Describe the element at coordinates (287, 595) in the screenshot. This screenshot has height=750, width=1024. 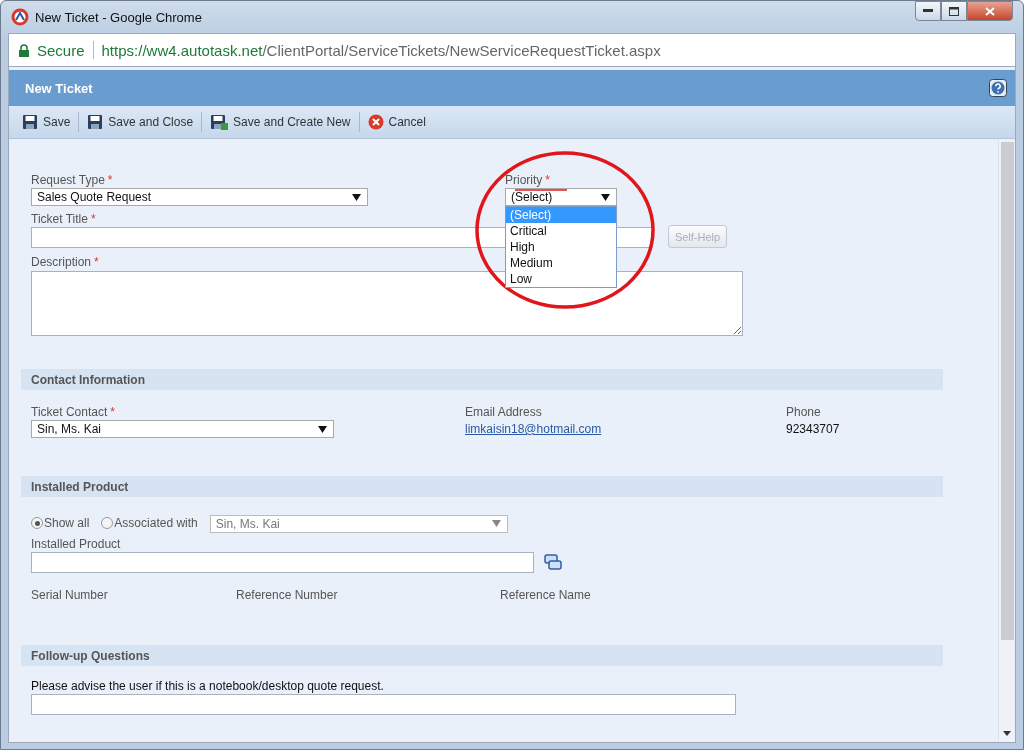
I see `column-label: Reference Number` at that location.